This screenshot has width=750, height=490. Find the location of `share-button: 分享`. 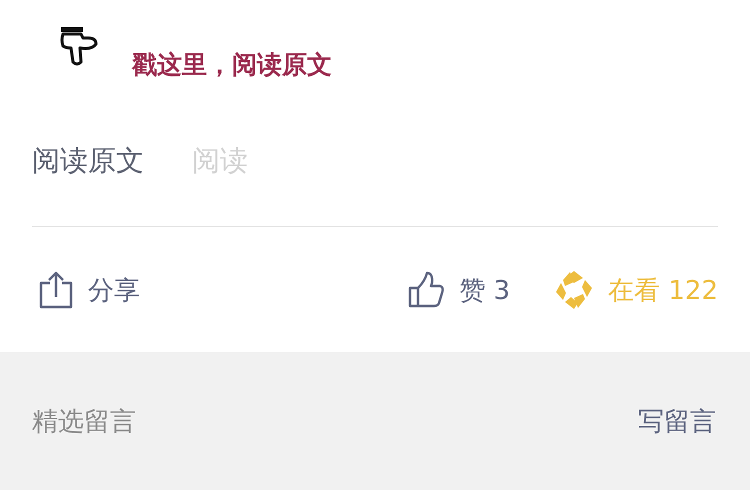

share-button: 分享 is located at coordinates (89, 290).